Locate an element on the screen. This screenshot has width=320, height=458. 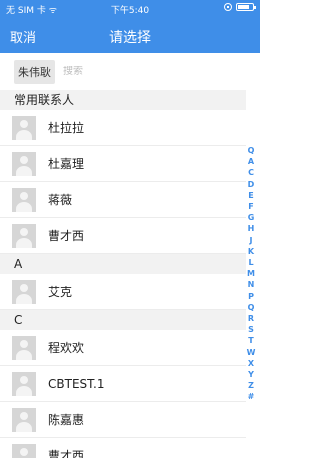
index-letter: X is located at coordinates (251, 363).